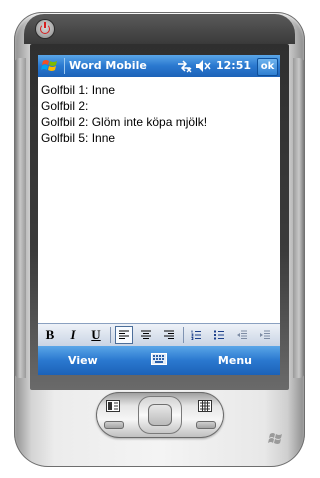  I want to click on align-center-button, so click(146, 335).